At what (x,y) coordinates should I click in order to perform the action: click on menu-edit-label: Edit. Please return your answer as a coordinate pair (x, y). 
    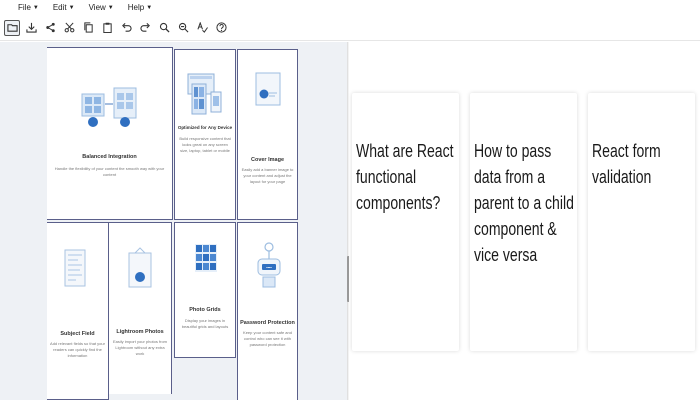
    Looking at the image, I should click on (59, 7).